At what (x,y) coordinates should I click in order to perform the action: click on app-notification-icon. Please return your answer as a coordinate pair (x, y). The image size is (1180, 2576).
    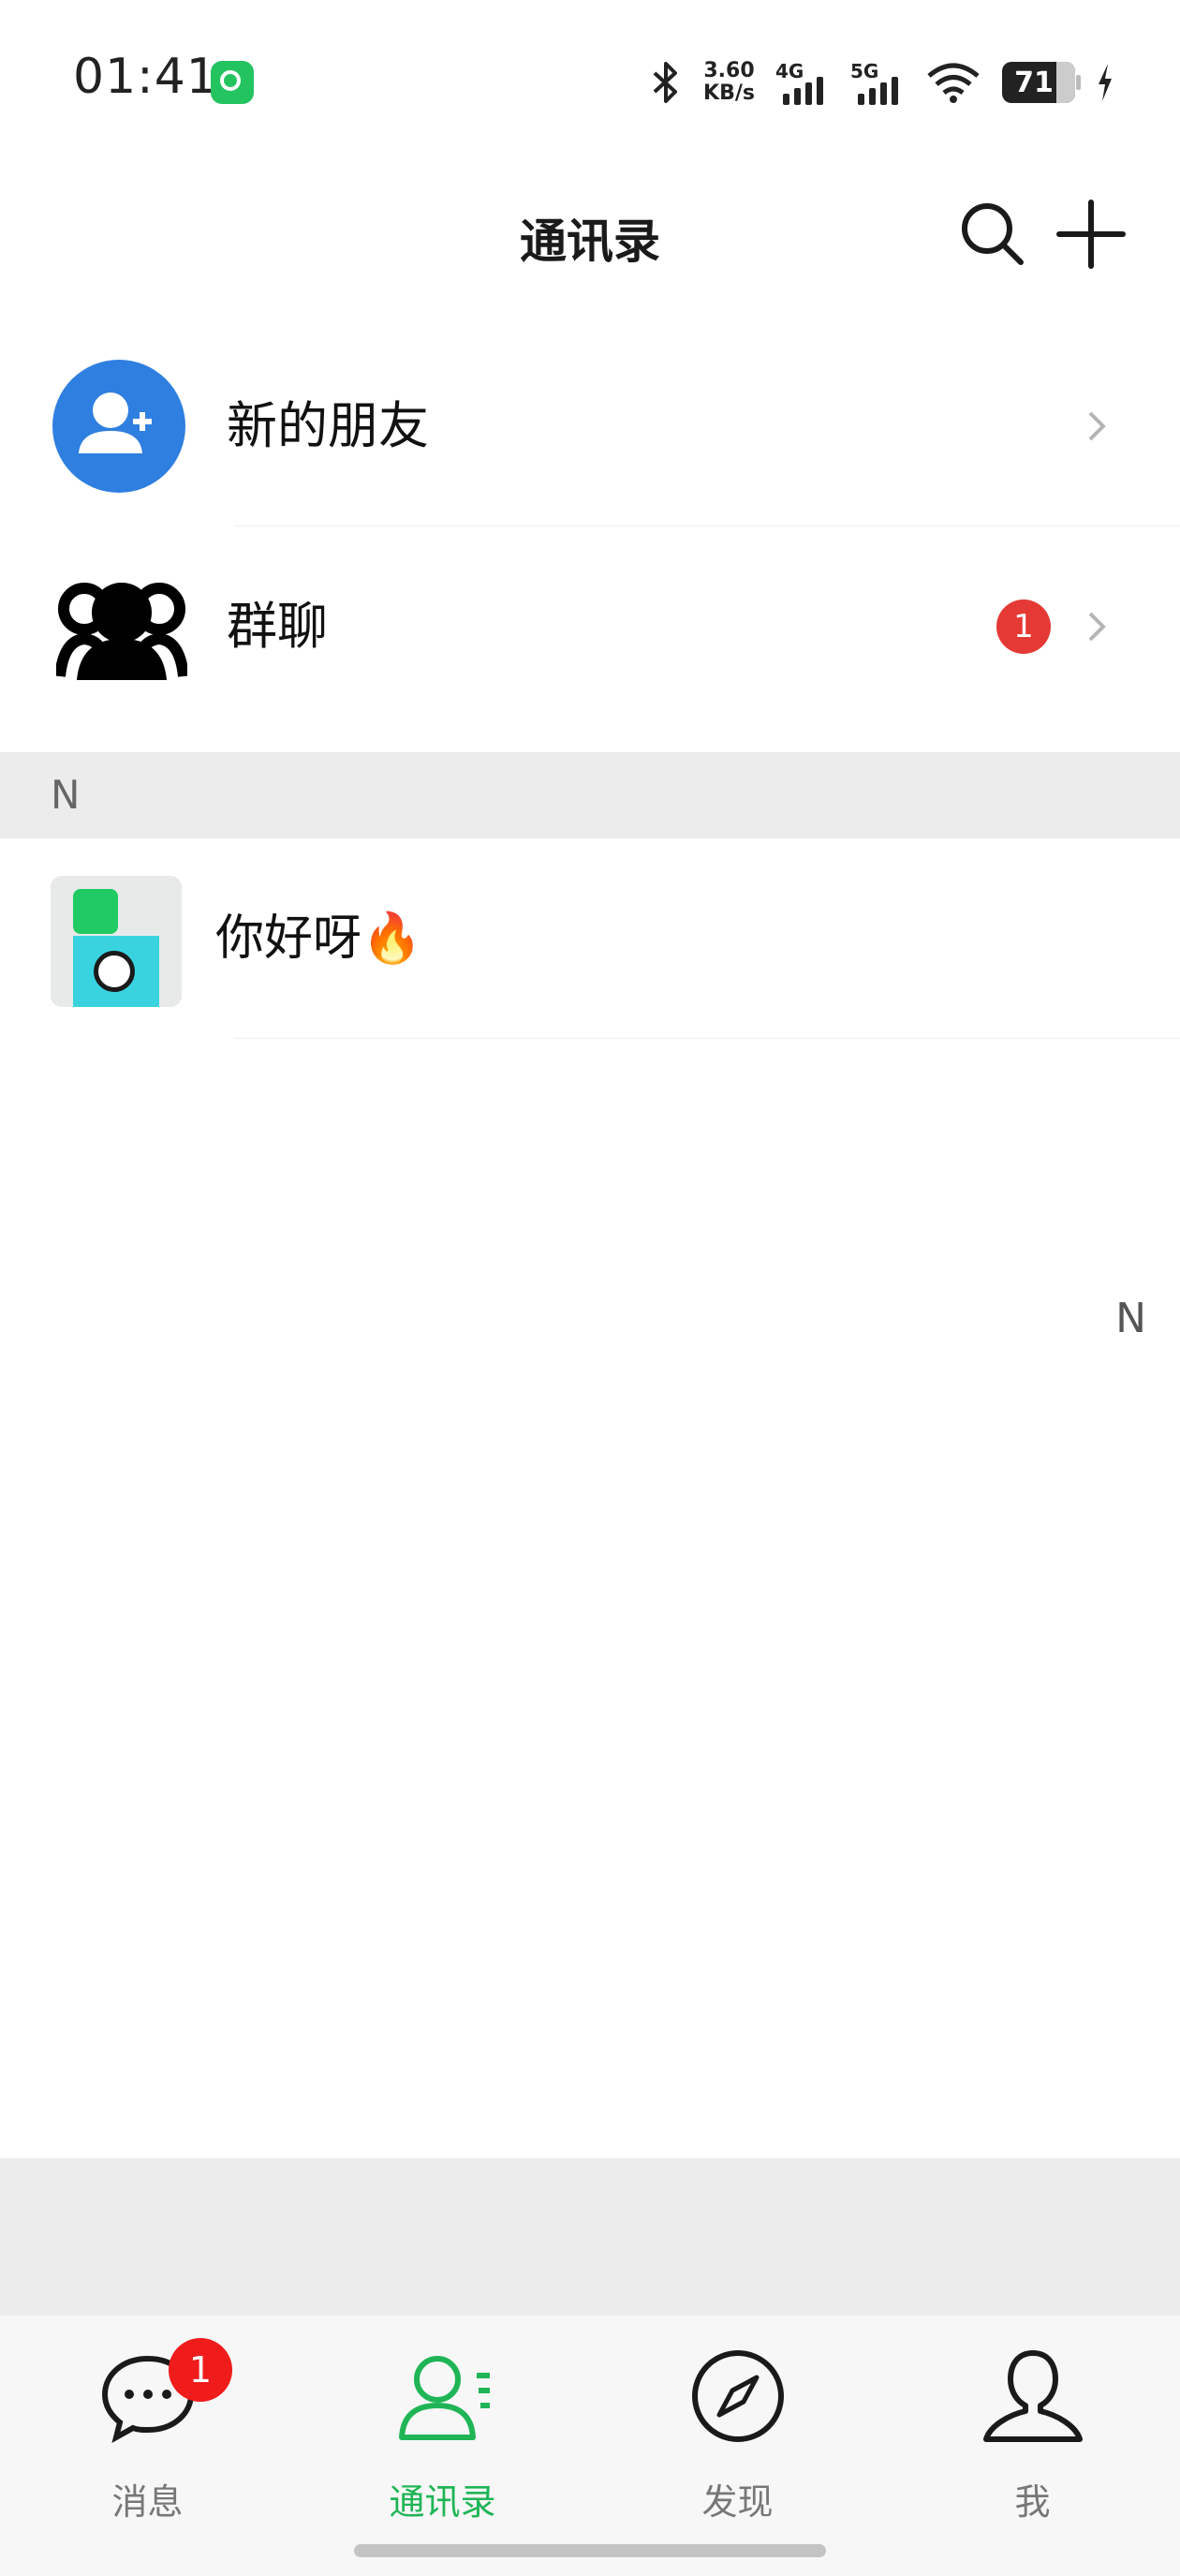
    Looking at the image, I should click on (232, 82).